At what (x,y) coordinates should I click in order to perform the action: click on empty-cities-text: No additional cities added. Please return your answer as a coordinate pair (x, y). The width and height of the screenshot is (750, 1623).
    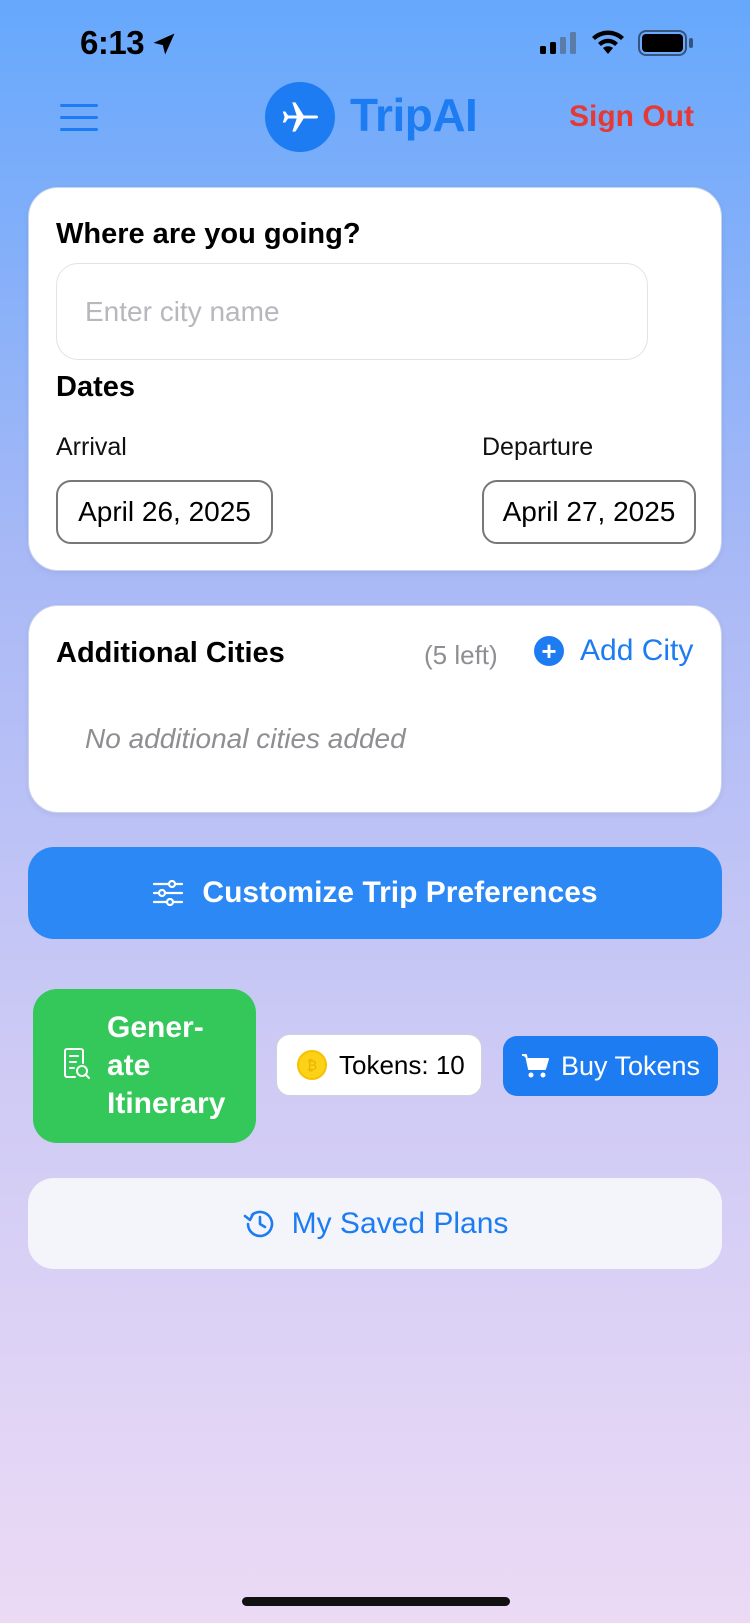
    Looking at the image, I should click on (245, 738).